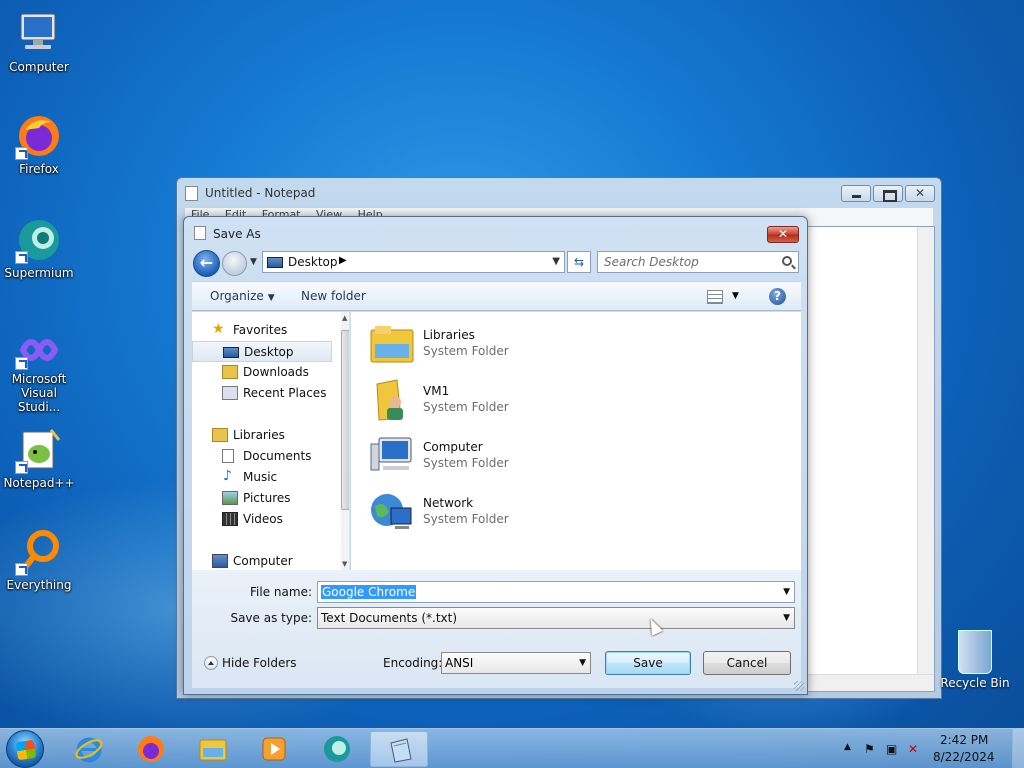  What do you see at coordinates (893, 749) in the screenshot?
I see `network-icon: ▣` at bounding box center [893, 749].